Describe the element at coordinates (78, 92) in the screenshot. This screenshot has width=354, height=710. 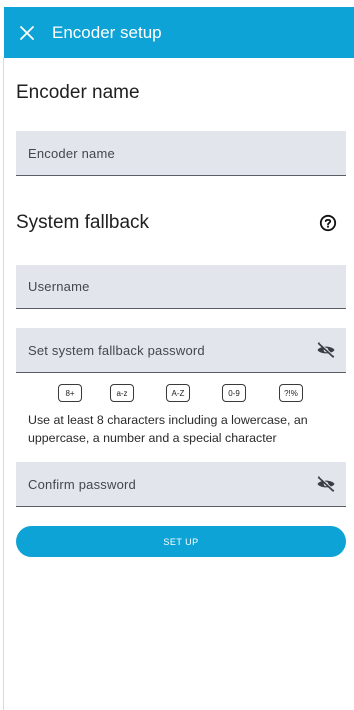
I see `encoder-name-heading: Encoder name` at that location.